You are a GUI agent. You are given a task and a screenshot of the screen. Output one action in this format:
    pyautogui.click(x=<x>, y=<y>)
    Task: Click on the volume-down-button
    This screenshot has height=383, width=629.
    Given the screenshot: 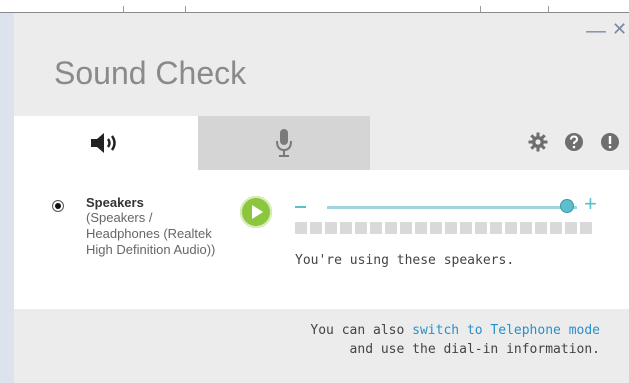 What is the action you would take?
    pyautogui.click(x=300, y=207)
    